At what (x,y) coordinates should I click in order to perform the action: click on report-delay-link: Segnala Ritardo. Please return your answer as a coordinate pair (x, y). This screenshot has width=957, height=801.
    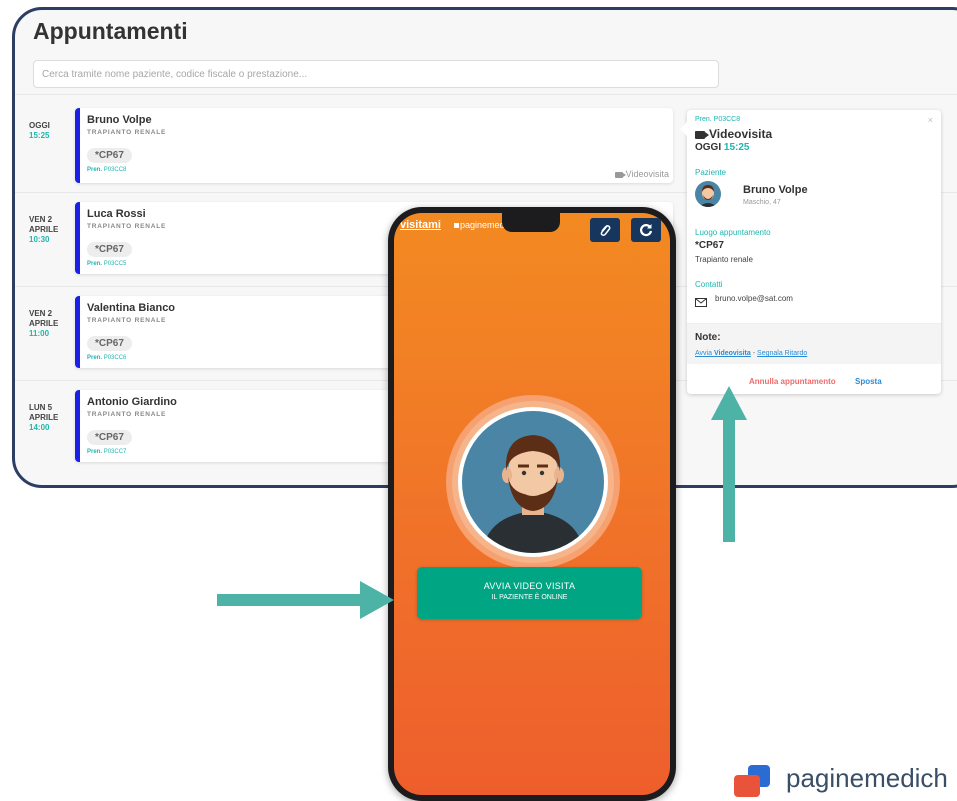
    Looking at the image, I should click on (782, 353).